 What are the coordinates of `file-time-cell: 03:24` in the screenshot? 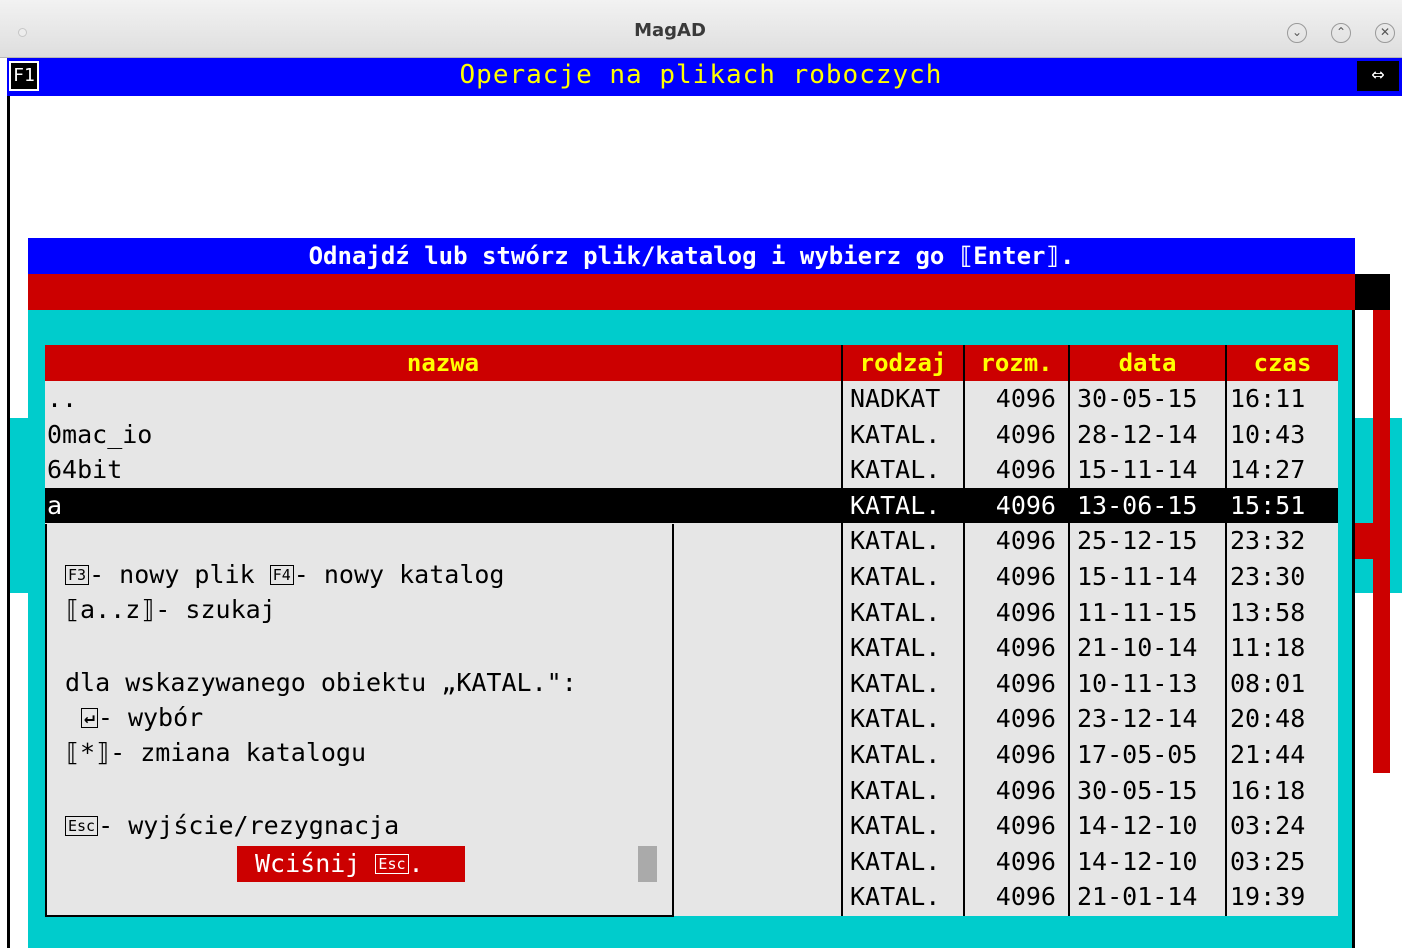 It's located at (1268, 826).